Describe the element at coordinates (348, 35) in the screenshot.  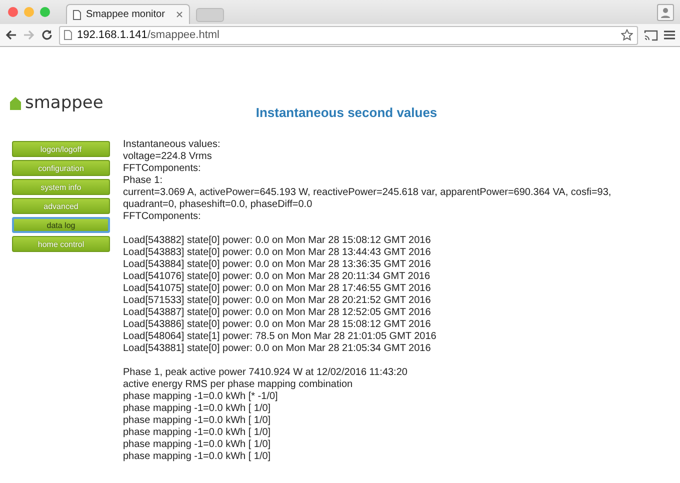
I see `address-bar: 192.168.1.141/smappee.html` at that location.